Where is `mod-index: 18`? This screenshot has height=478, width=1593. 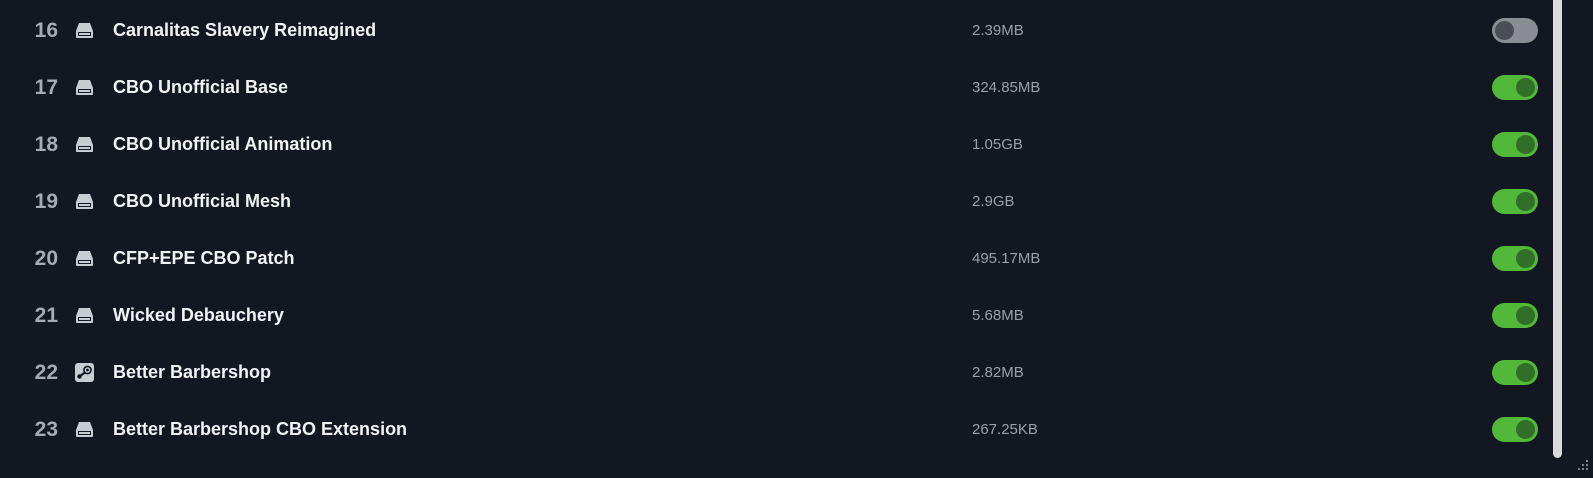
mod-index: 18 is located at coordinates (46, 144).